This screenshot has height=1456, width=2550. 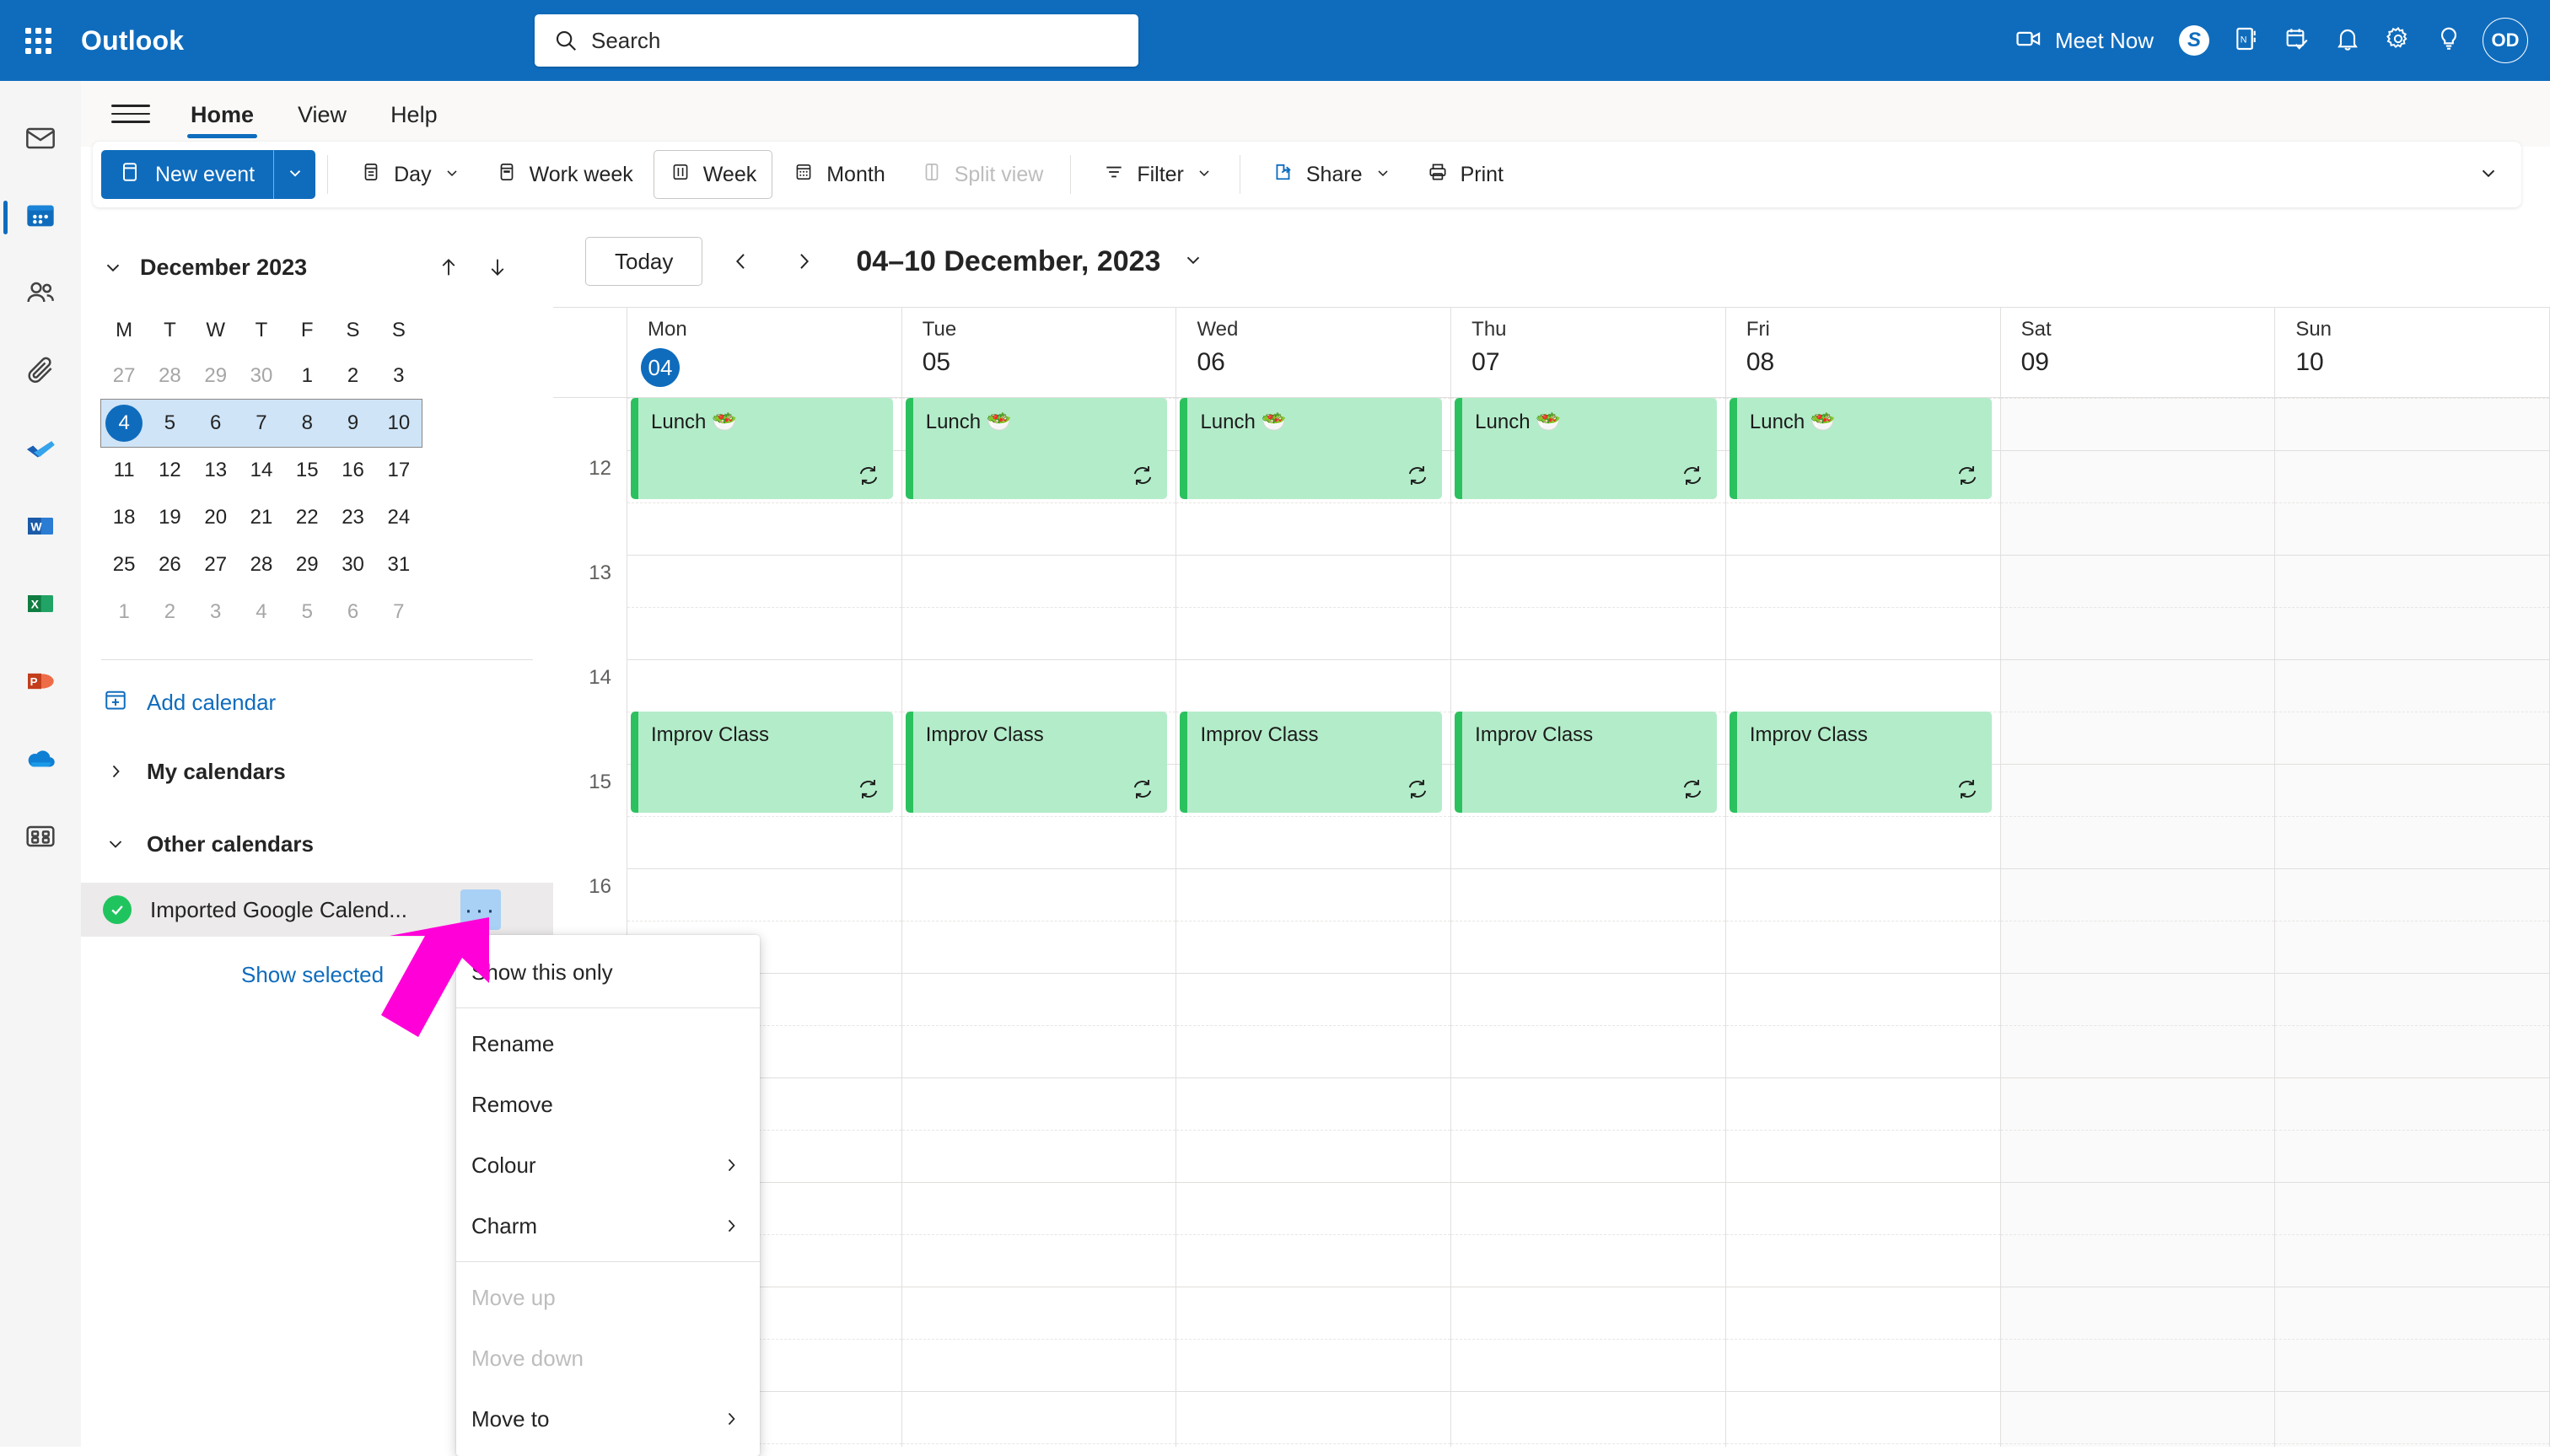 I want to click on search-box, so click(x=836, y=40).